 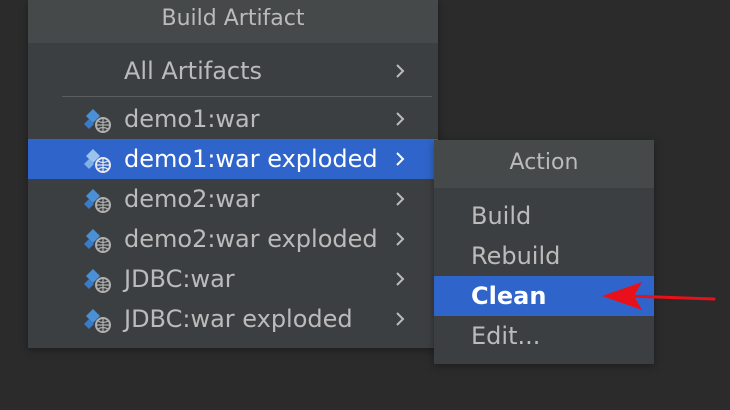 I want to click on menu-item-artifact-selected: demo1:war exploded, so click(x=233, y=159).